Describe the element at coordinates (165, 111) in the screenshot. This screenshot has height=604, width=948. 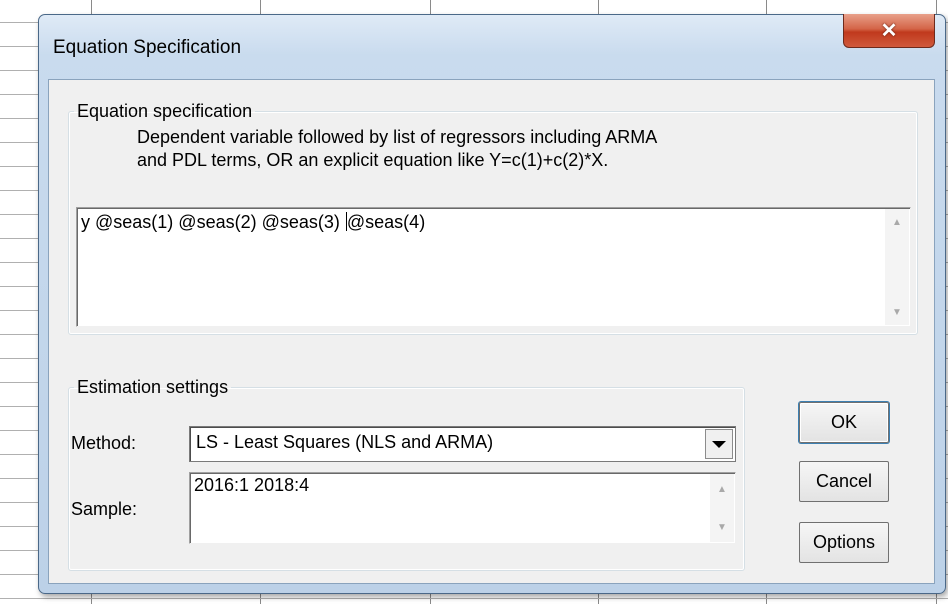
I see `equation-specification-legend: Equation specification` at that location.